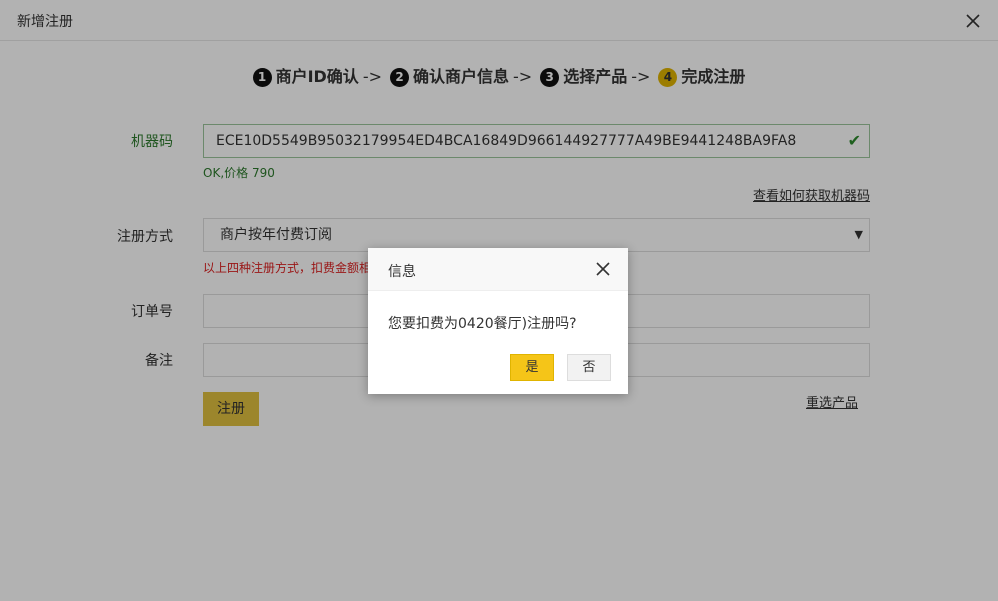 This screenshot has width=998, height=601. Describe the element at coordinates (482, 324) in the screenshot. I see `dialog-message: 您要扣费为0420餐厅)注册吗?` at that location.